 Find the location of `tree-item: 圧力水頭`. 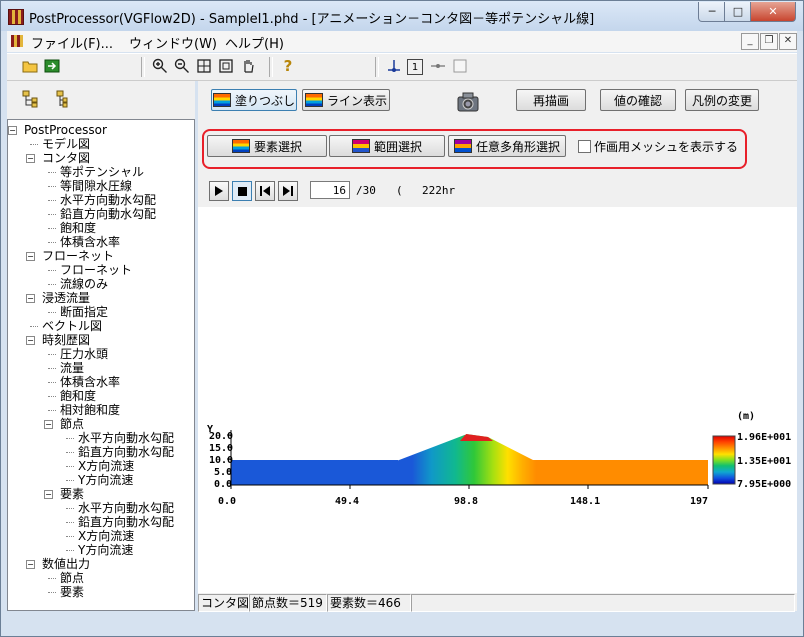

tree-item: 圧力水頭 is located at coordinates (84, 354).